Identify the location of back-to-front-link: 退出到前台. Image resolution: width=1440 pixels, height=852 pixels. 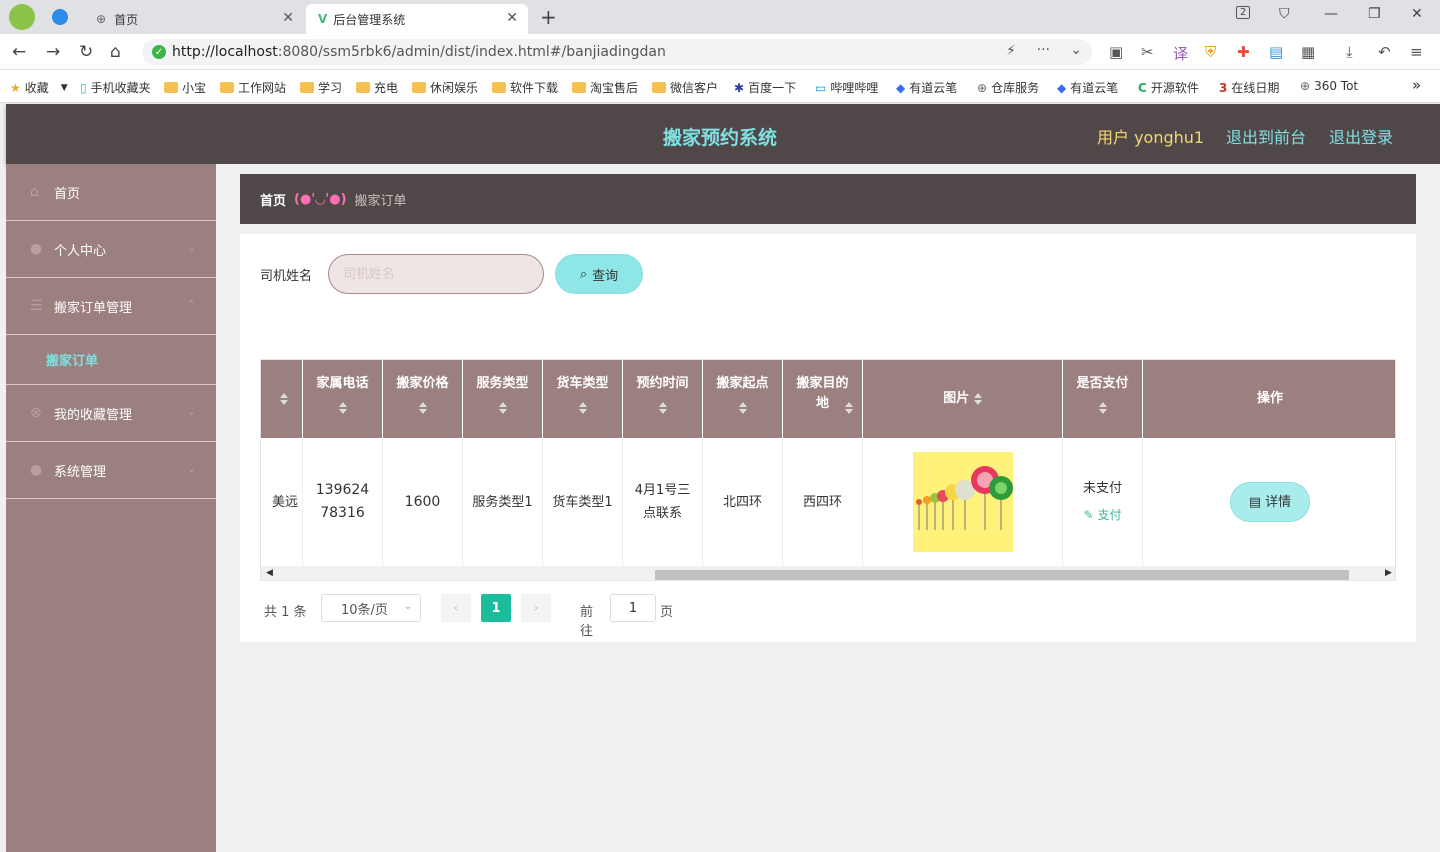
(1266, 136).